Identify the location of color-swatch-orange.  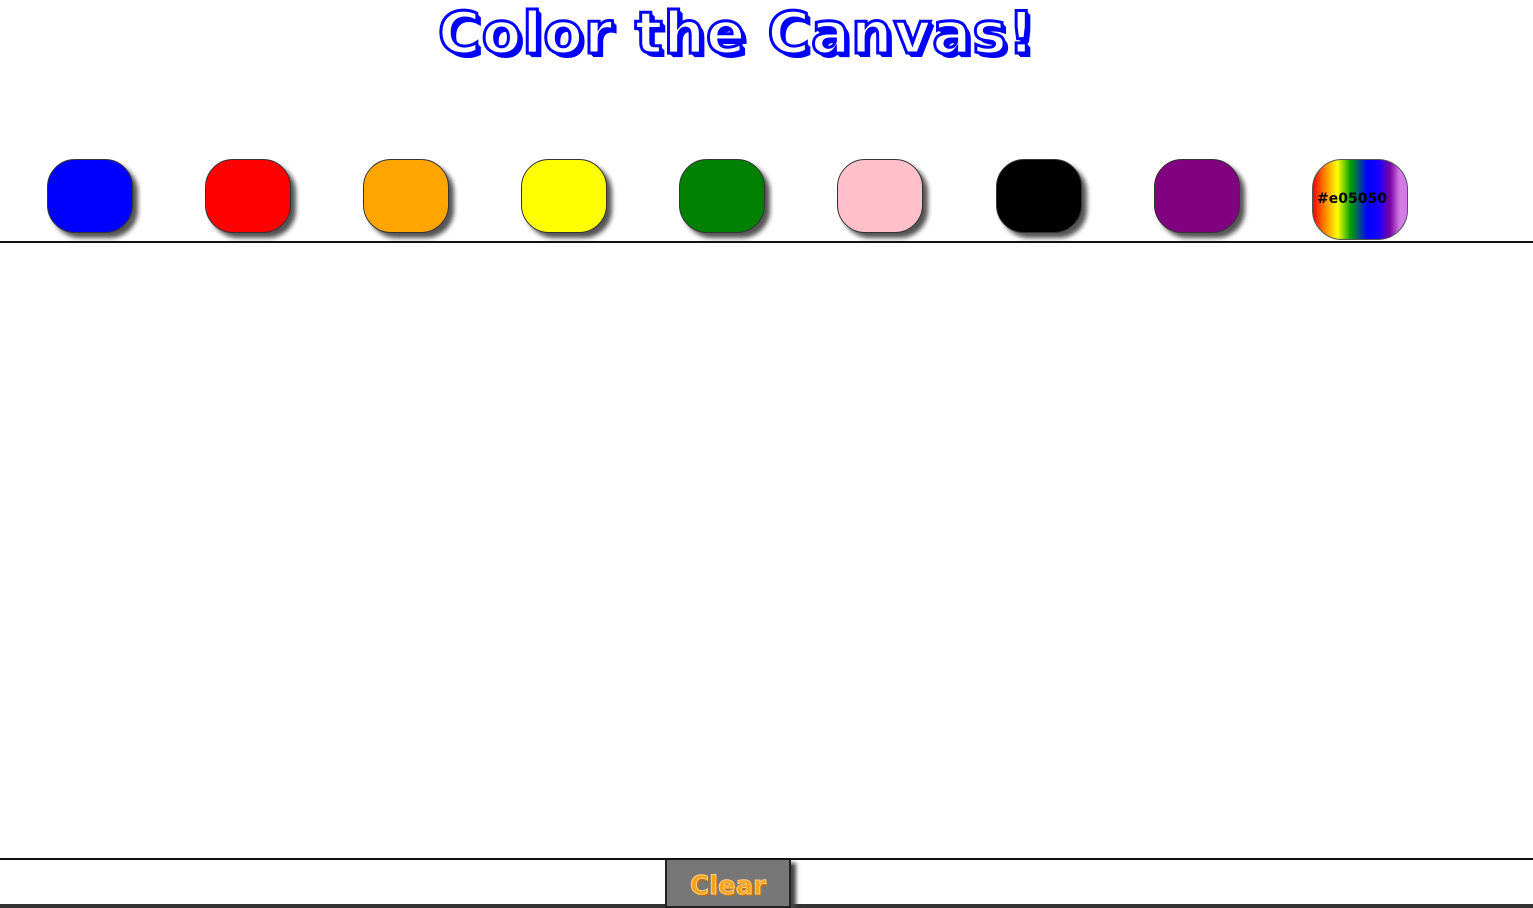
(406, 196).